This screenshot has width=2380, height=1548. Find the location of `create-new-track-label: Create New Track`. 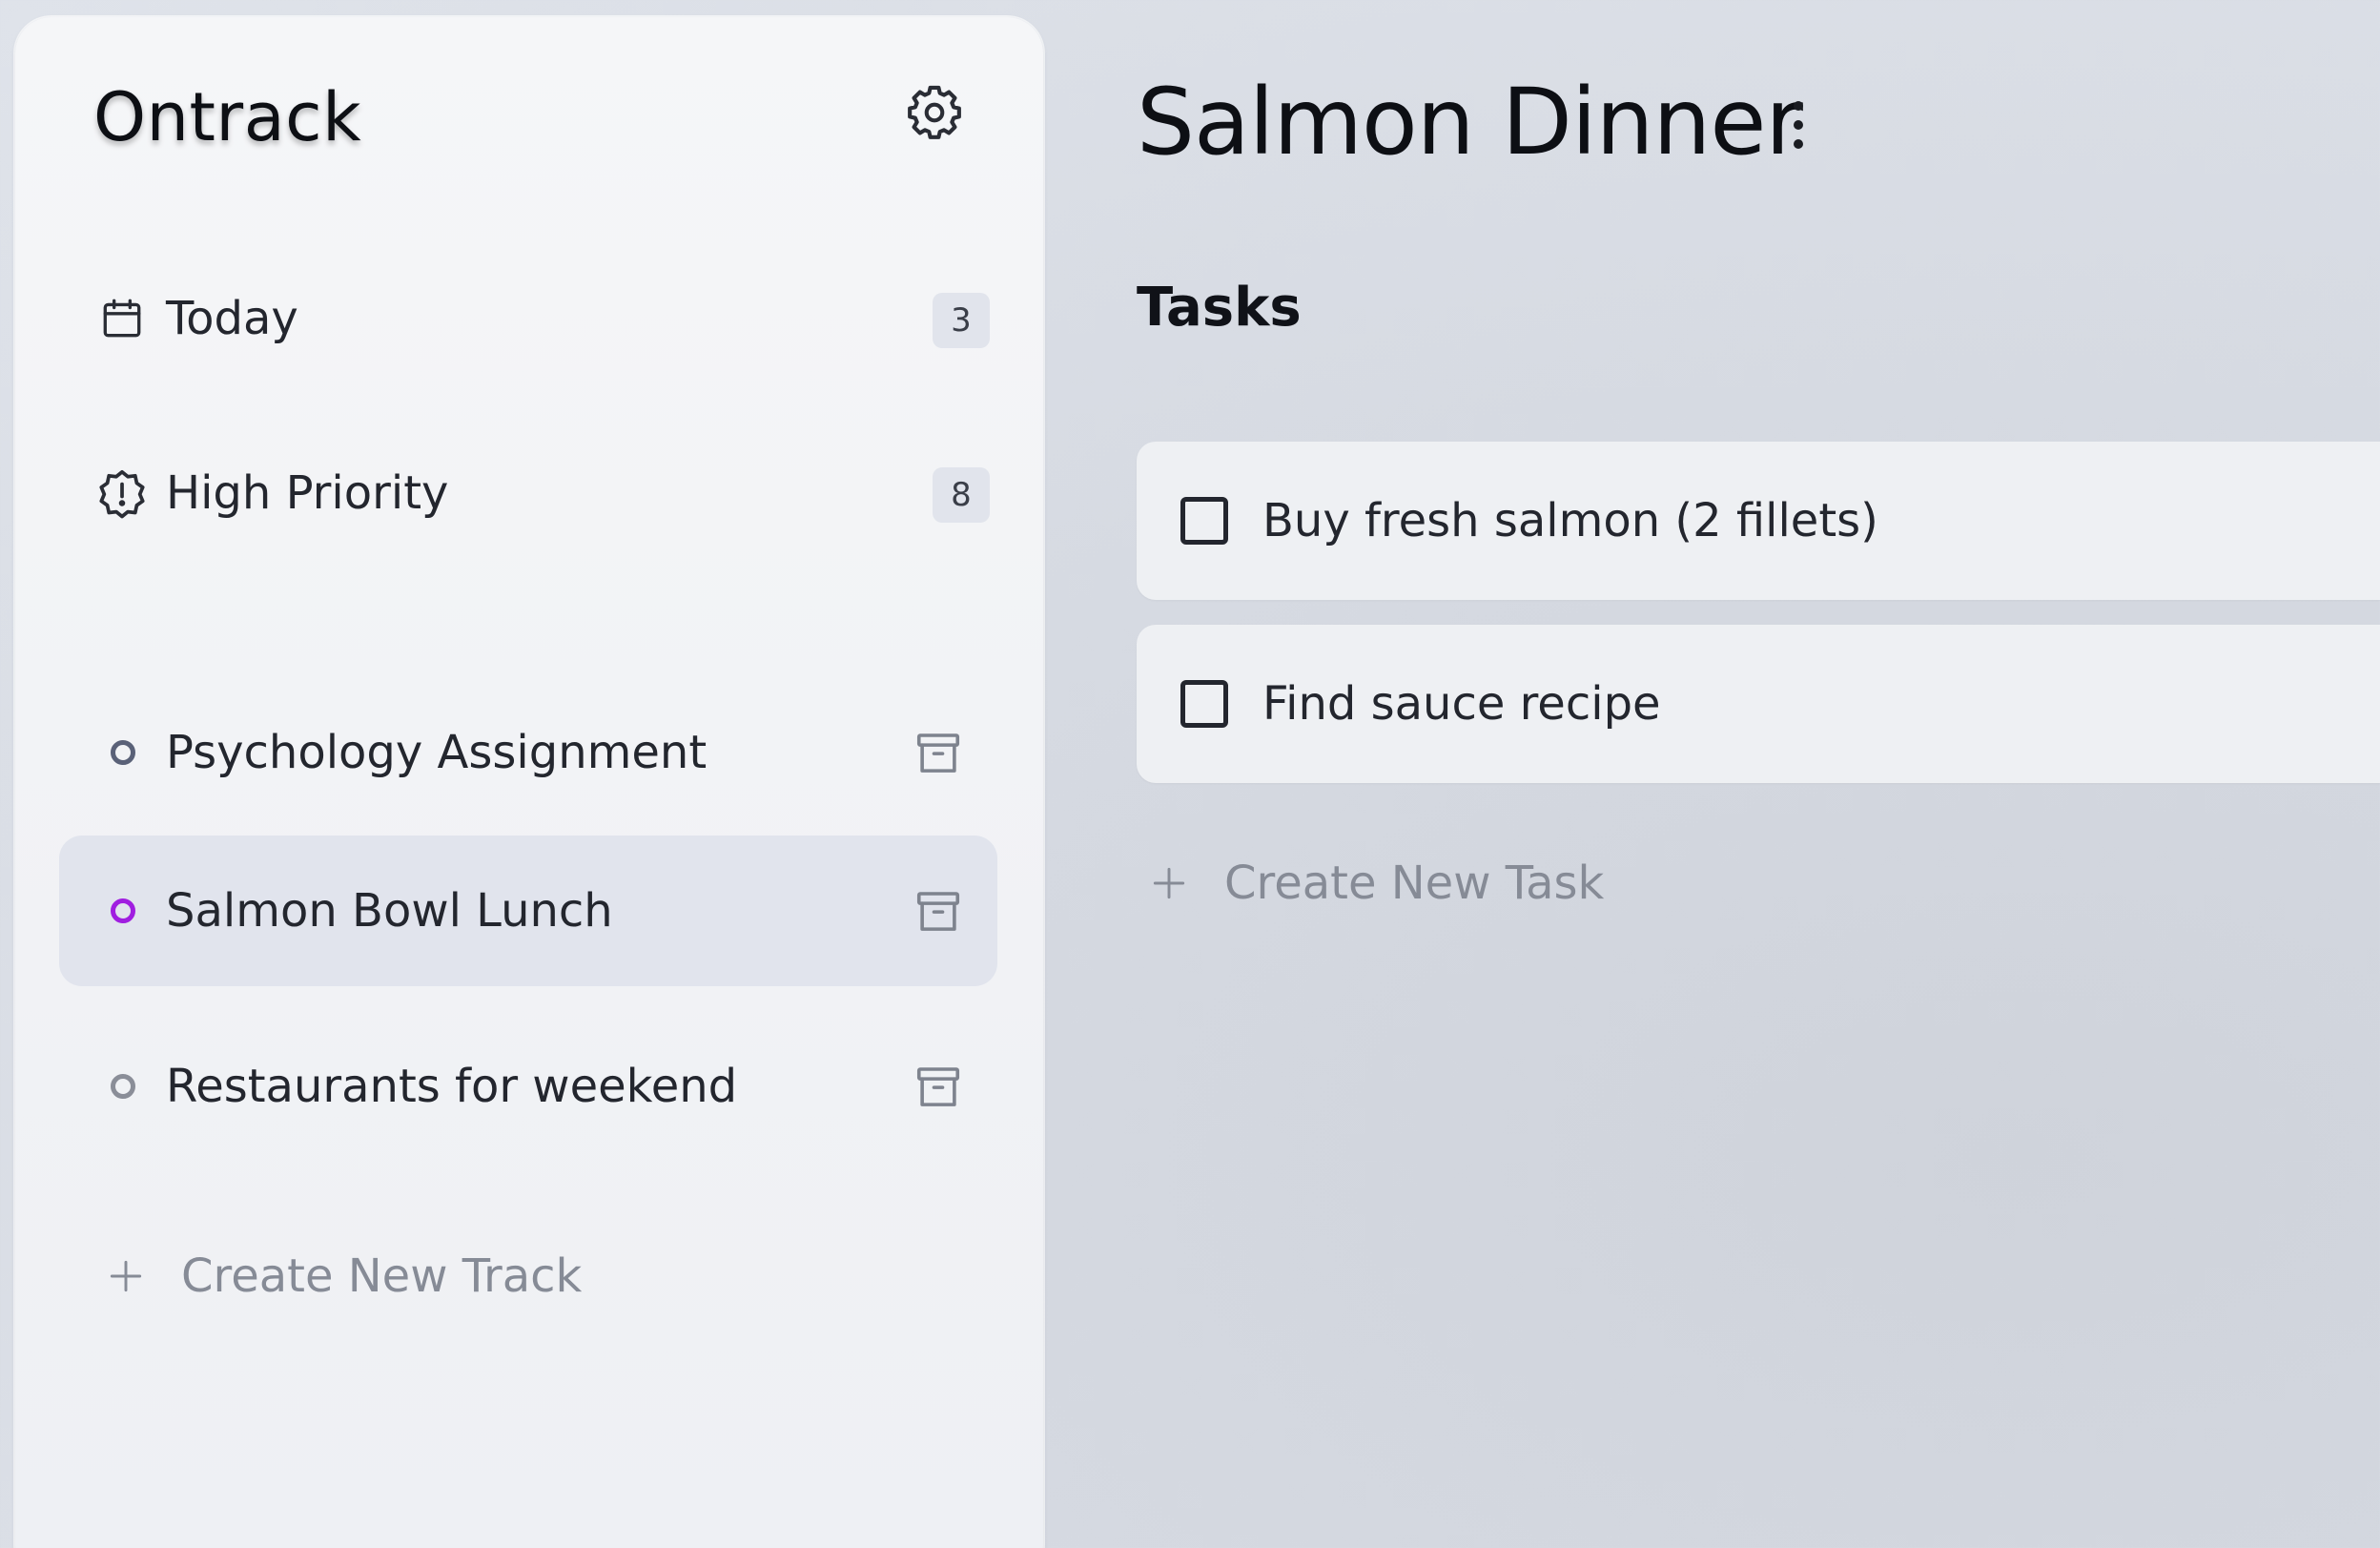

create-new-track-label: Create New Track is located at coordinates (382, 1276).